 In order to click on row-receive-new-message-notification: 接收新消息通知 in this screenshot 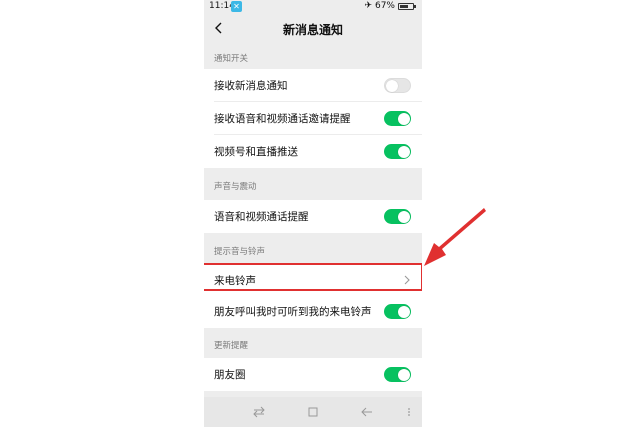, I will do `click(313, 85)`.